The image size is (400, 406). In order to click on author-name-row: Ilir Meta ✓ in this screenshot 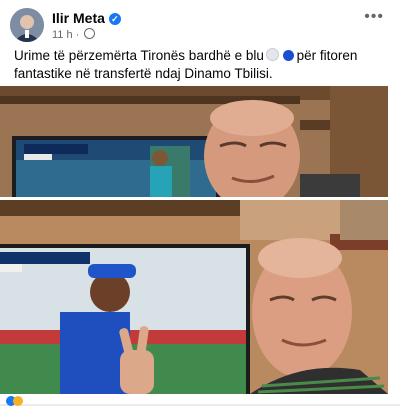, I will do `click(86, 18)`.